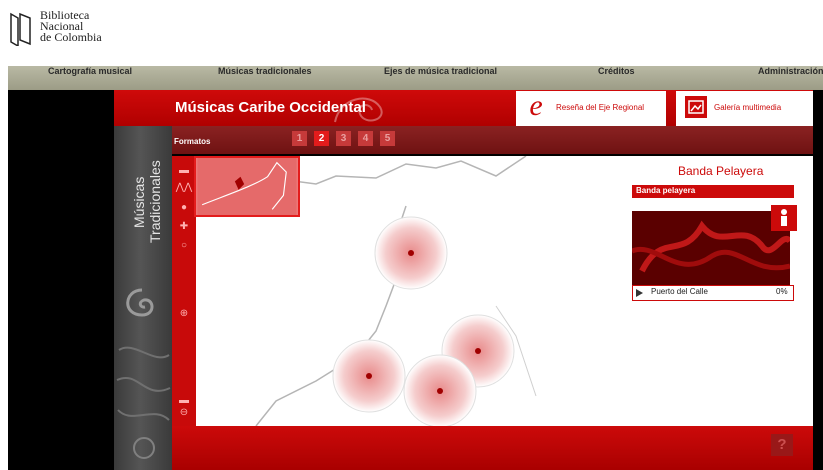 The width and height of the screenshot is (823, 470). Describe the element at coordinates (782, 445) in the screenshot. I see `help-icon: ?` at that location.